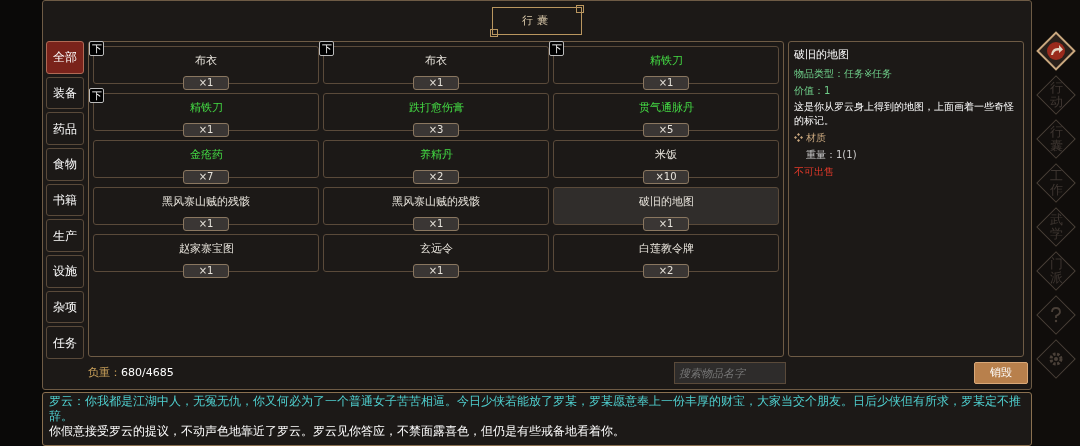 This screenshot has height=446, width=1080. What do you see at coordinates (730, 373) in the screenshot?
I see `search-field: 搜索物品名字` at bounding box center [730, 373].